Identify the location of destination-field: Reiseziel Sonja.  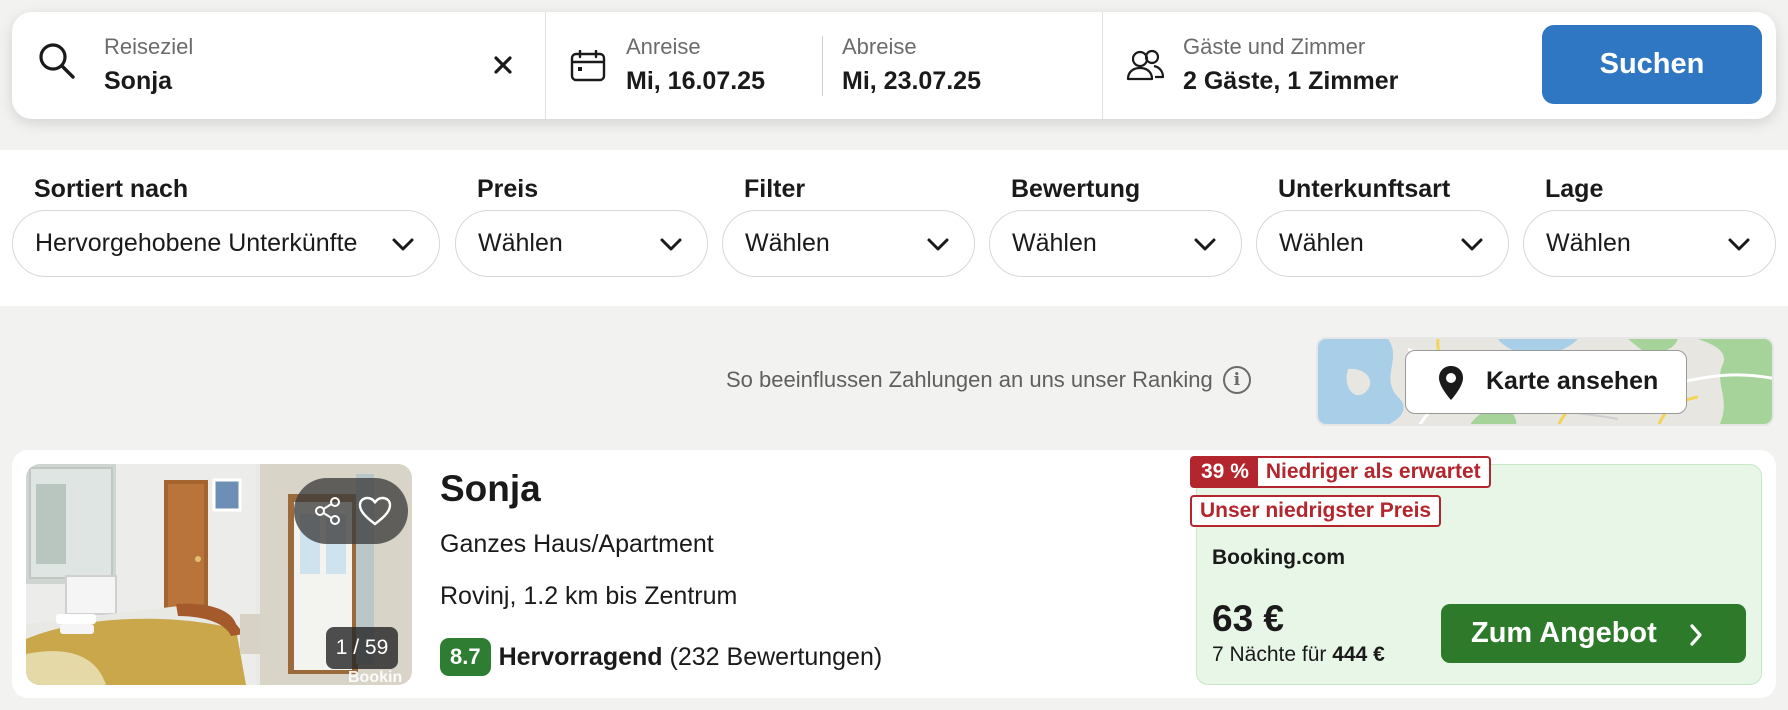
(148, 66).